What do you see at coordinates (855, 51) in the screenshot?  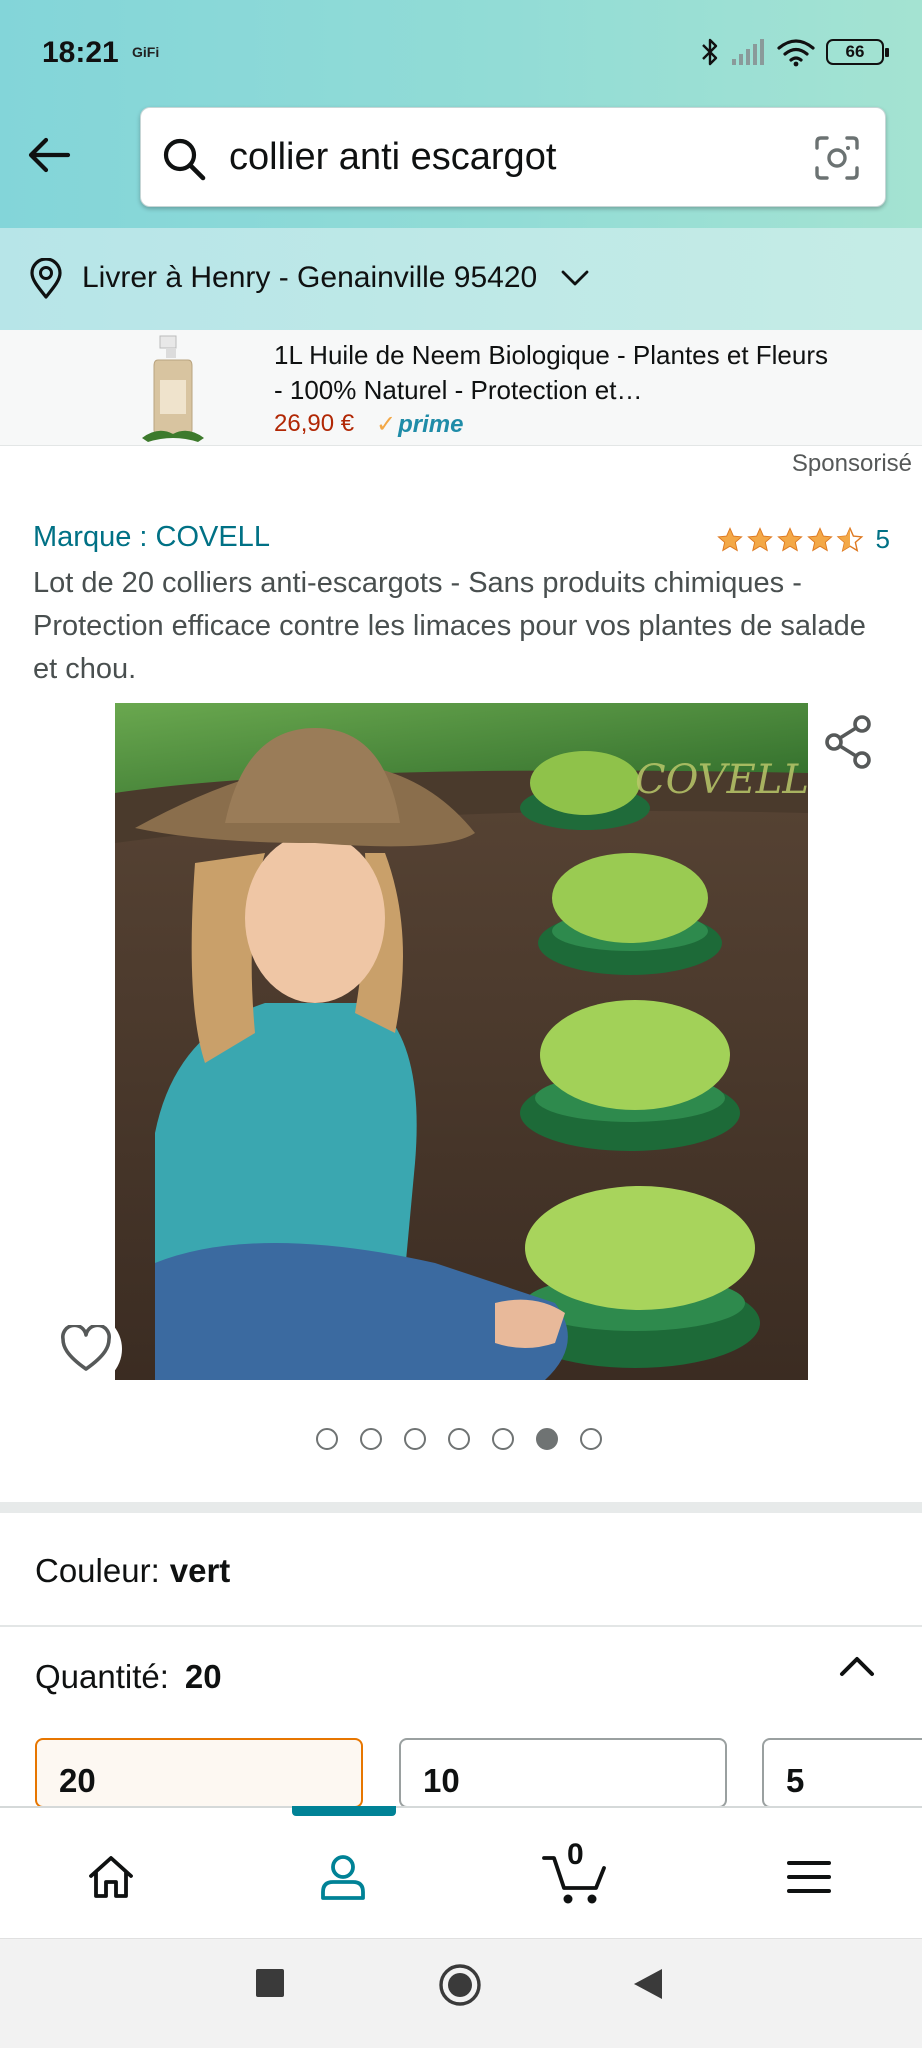 I see `battery-level: 66` at bounding box center [855, 51].